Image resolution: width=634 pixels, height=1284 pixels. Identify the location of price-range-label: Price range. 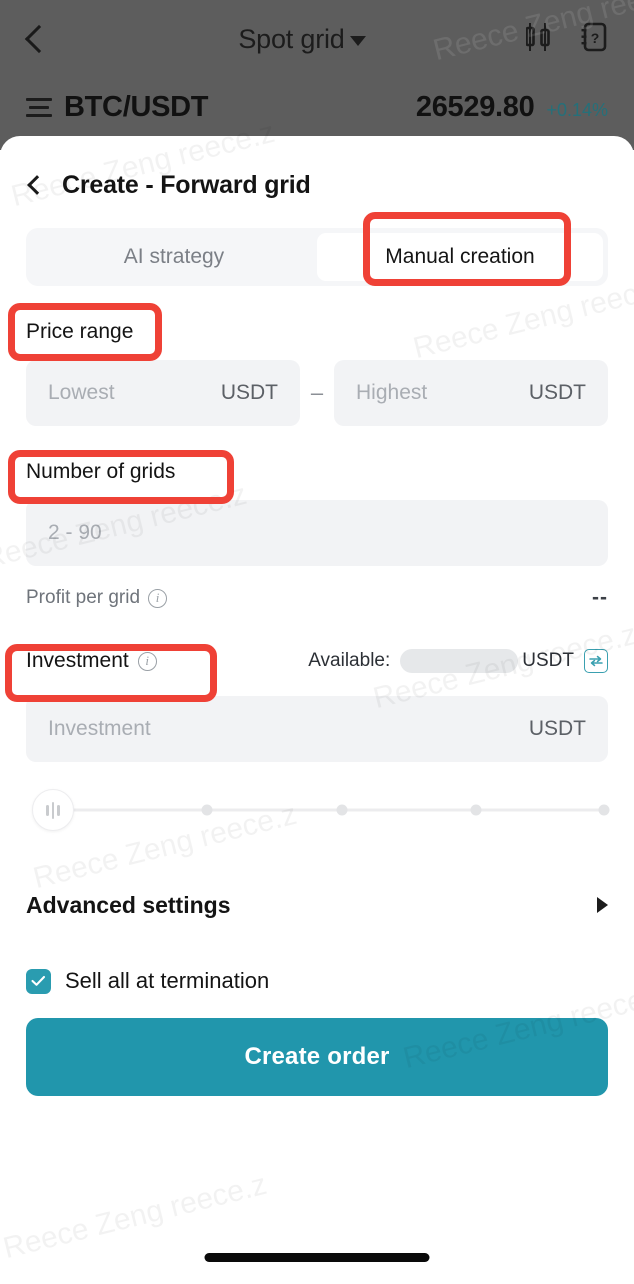
(80, 331).